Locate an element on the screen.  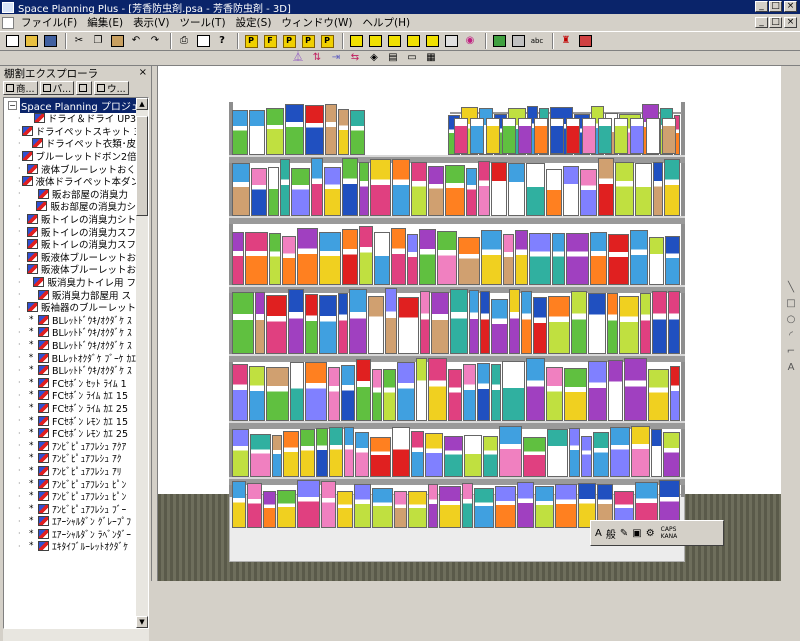
tree-item: · * ｴｱｰｼｬﾙﾀﾞﾝ ｸﾞﾚｰﾌﾟﾌ is located at coordinates (77, 521).